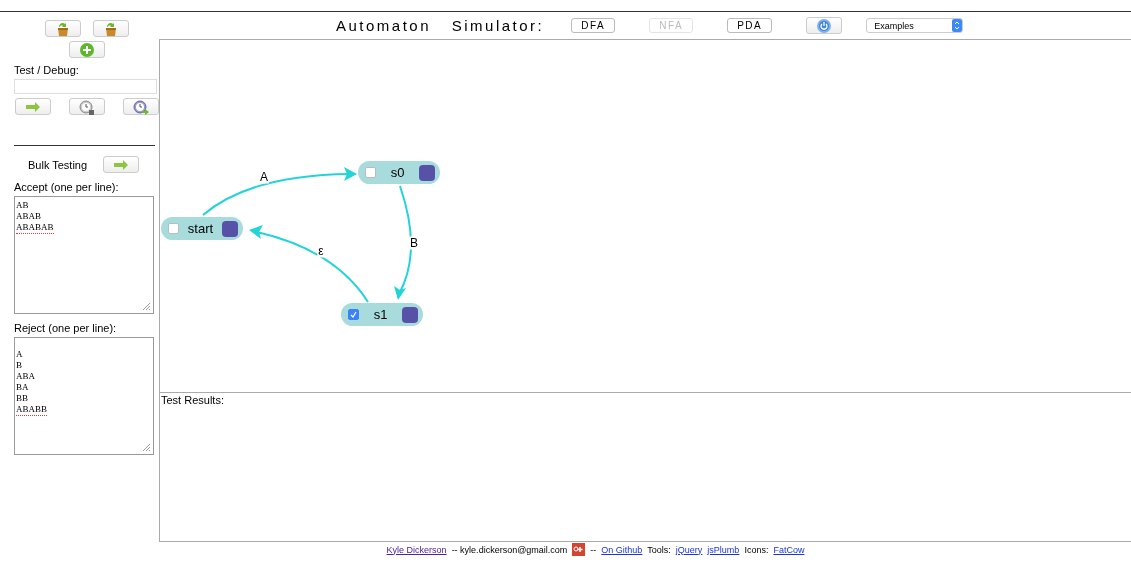  What do you see at coordinates (593, 25) in the screenshot?
I see `mode-button: DFA` at bounding box center [593, 25].